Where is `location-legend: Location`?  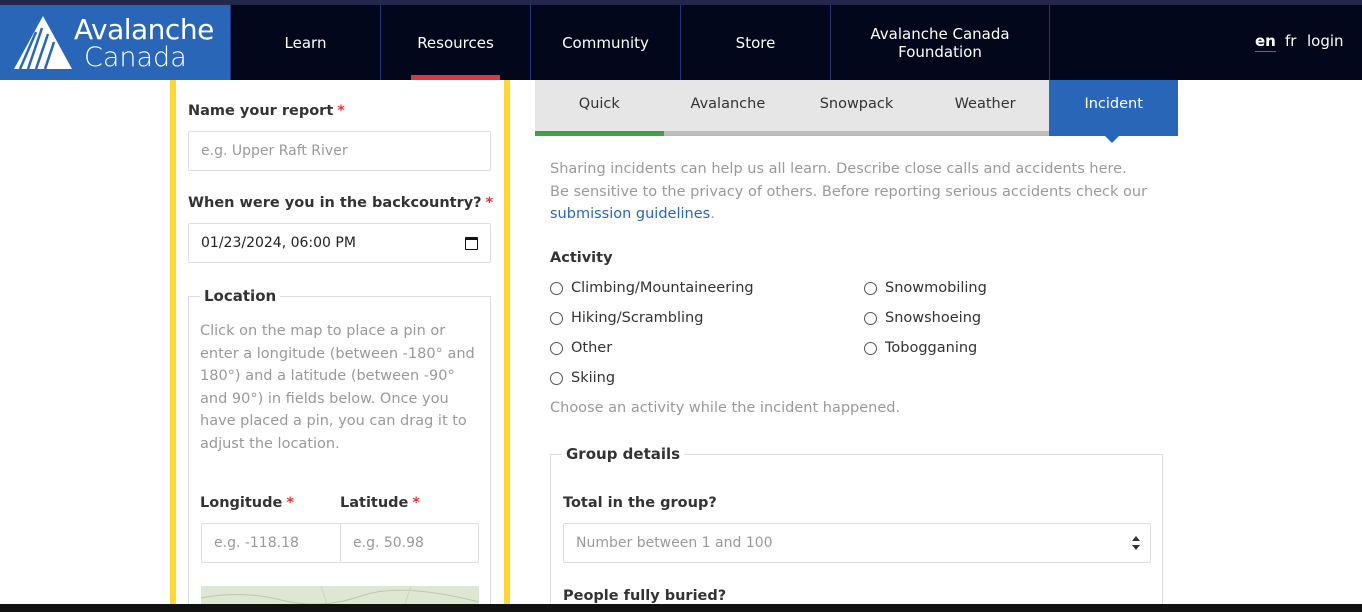 location-legend: Location is located at coordinates (240, 296).